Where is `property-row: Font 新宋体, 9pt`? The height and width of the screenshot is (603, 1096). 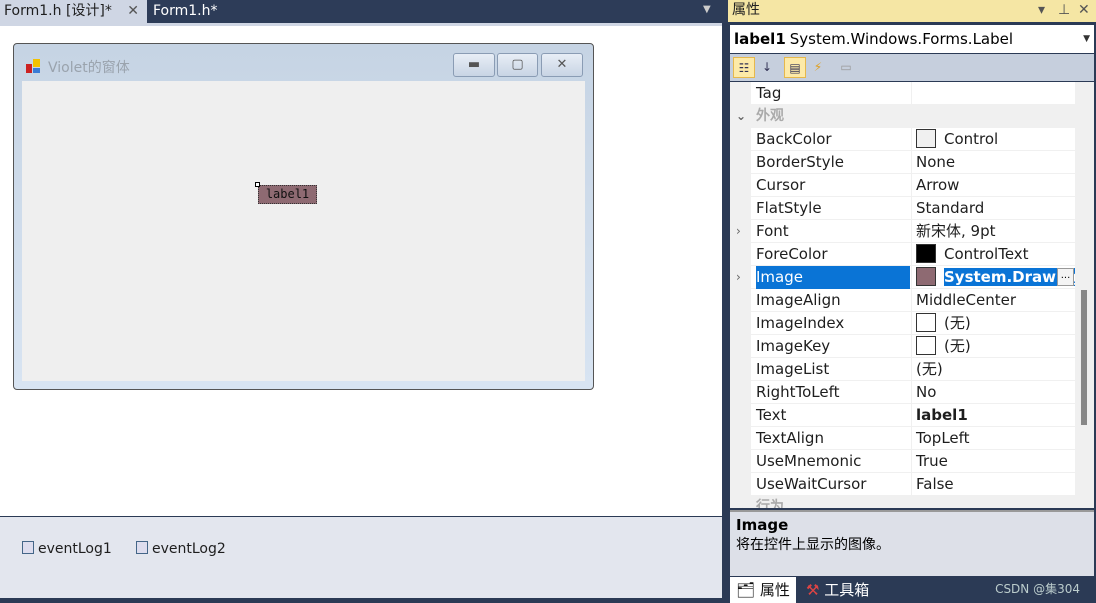 property-row: Font 新宋体, 9pt is located at coordinates (913, 231).